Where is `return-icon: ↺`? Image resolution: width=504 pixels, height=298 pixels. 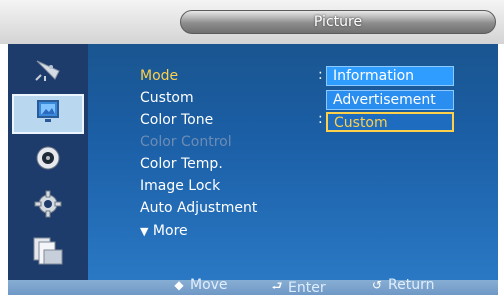 return-icon: ↺ is located at coordinates (377, 285).